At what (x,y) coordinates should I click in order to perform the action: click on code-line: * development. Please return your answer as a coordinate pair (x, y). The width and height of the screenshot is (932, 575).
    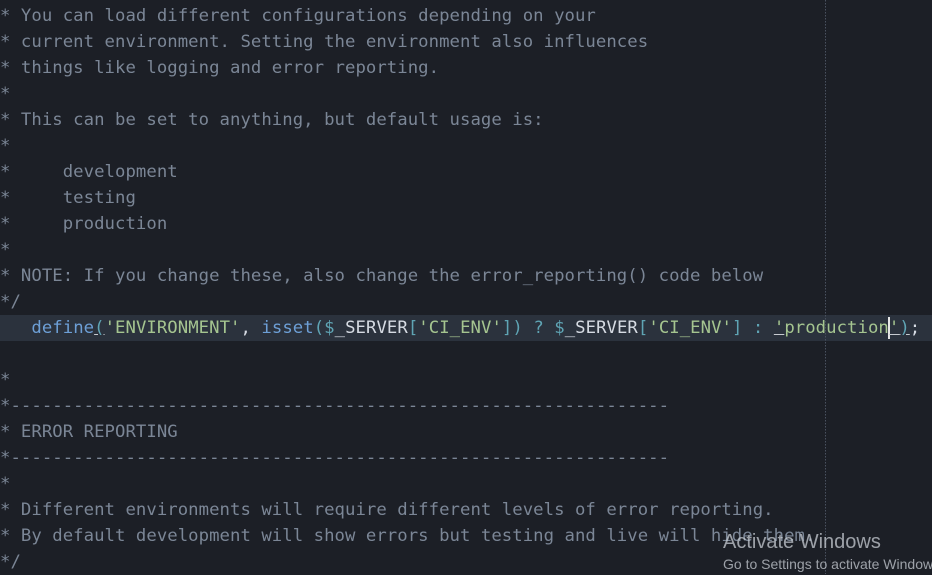
    Looking at the image, I should click on (89, 172).